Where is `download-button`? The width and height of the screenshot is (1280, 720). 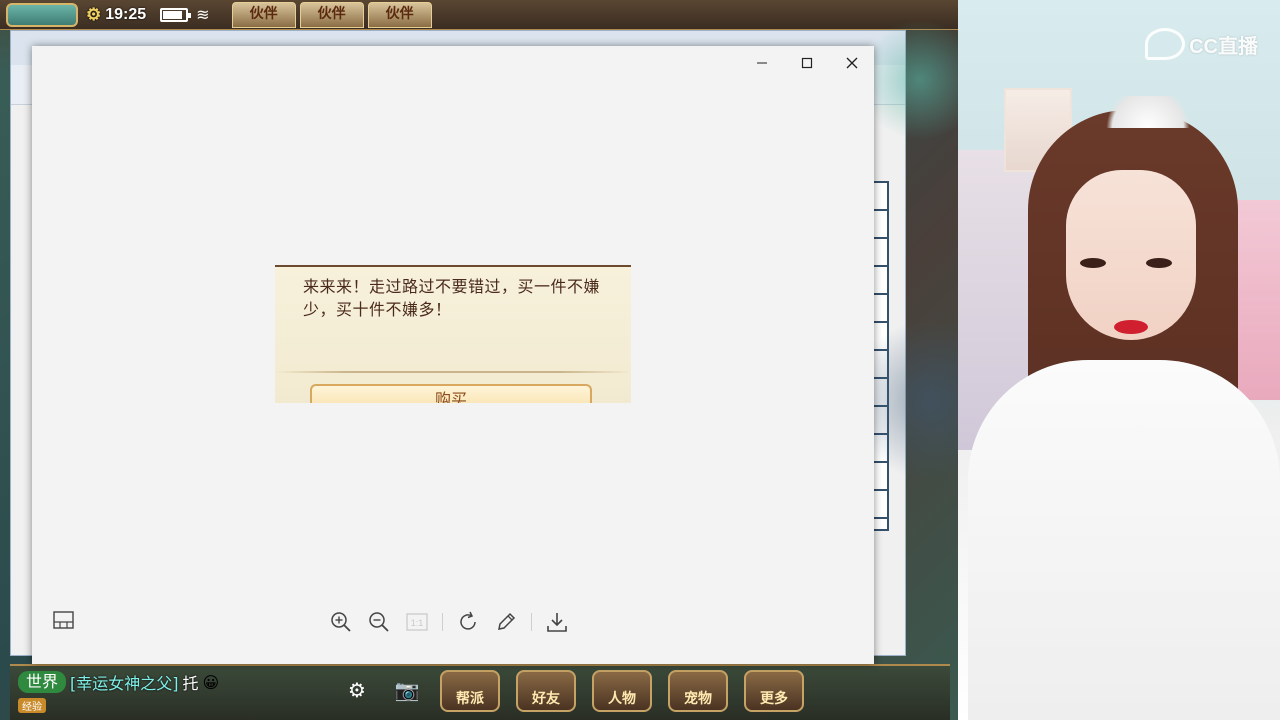 download-button is located at coordinates (557, 622).